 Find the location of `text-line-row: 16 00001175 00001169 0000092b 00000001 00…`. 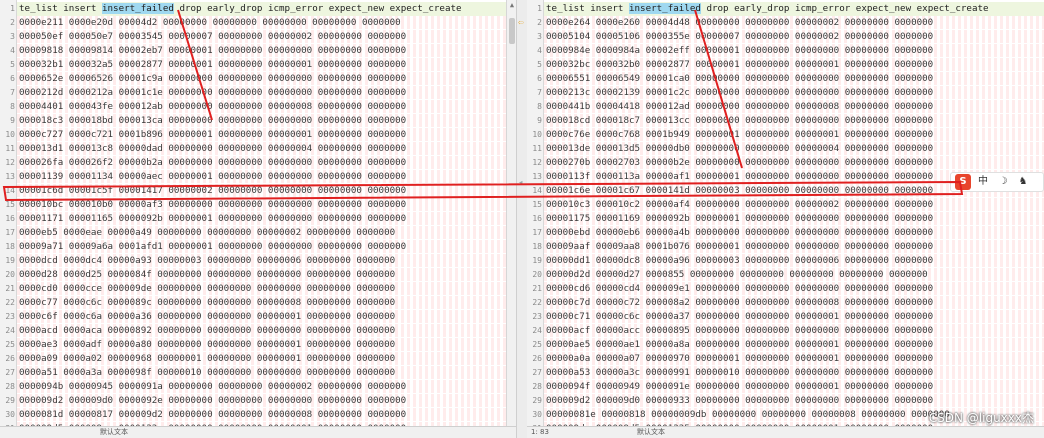

text-line-row: 16 00001175 00001169 0000092b 00000001 00… is located at coordinates (785, 219).